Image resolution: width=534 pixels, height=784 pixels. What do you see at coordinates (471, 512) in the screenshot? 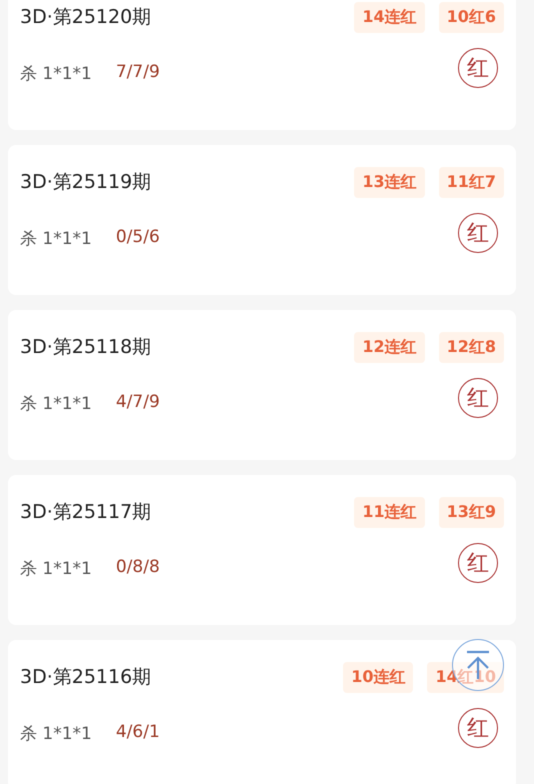
I see `streak-tag: 13红9` at bounding box center [471, 512].